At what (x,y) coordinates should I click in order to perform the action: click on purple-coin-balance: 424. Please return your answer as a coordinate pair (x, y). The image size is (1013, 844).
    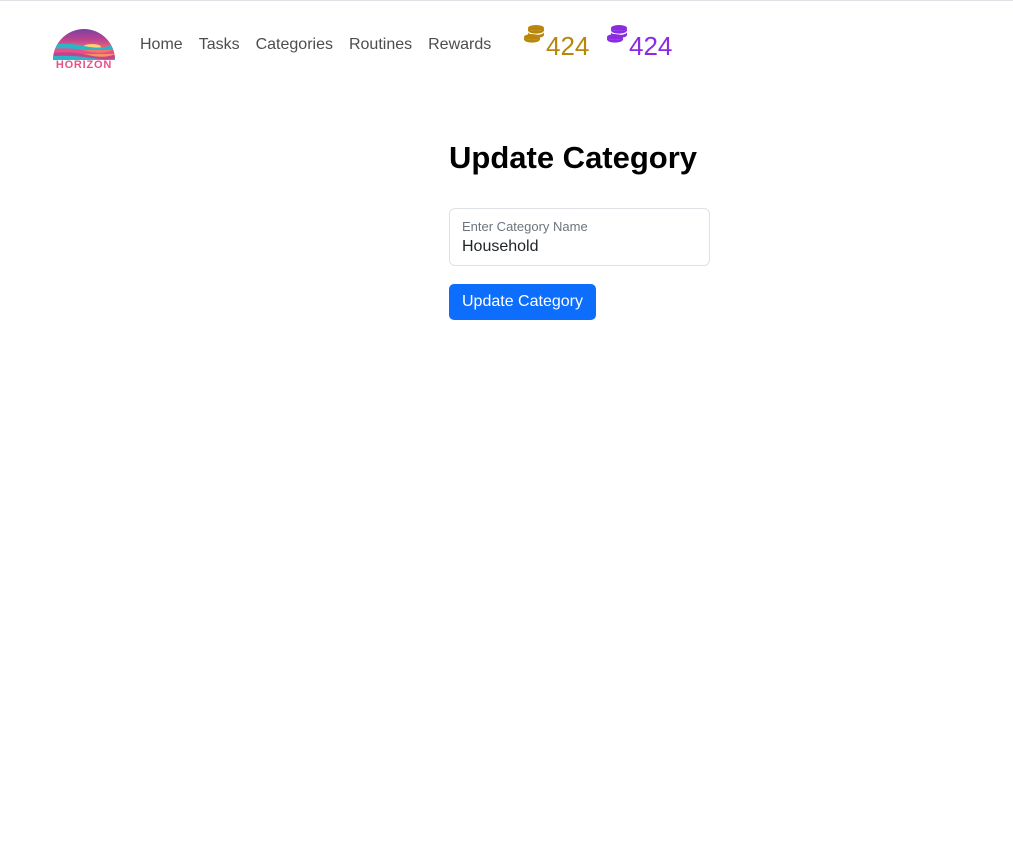
    Looking at the image, I should click on (639, 42).